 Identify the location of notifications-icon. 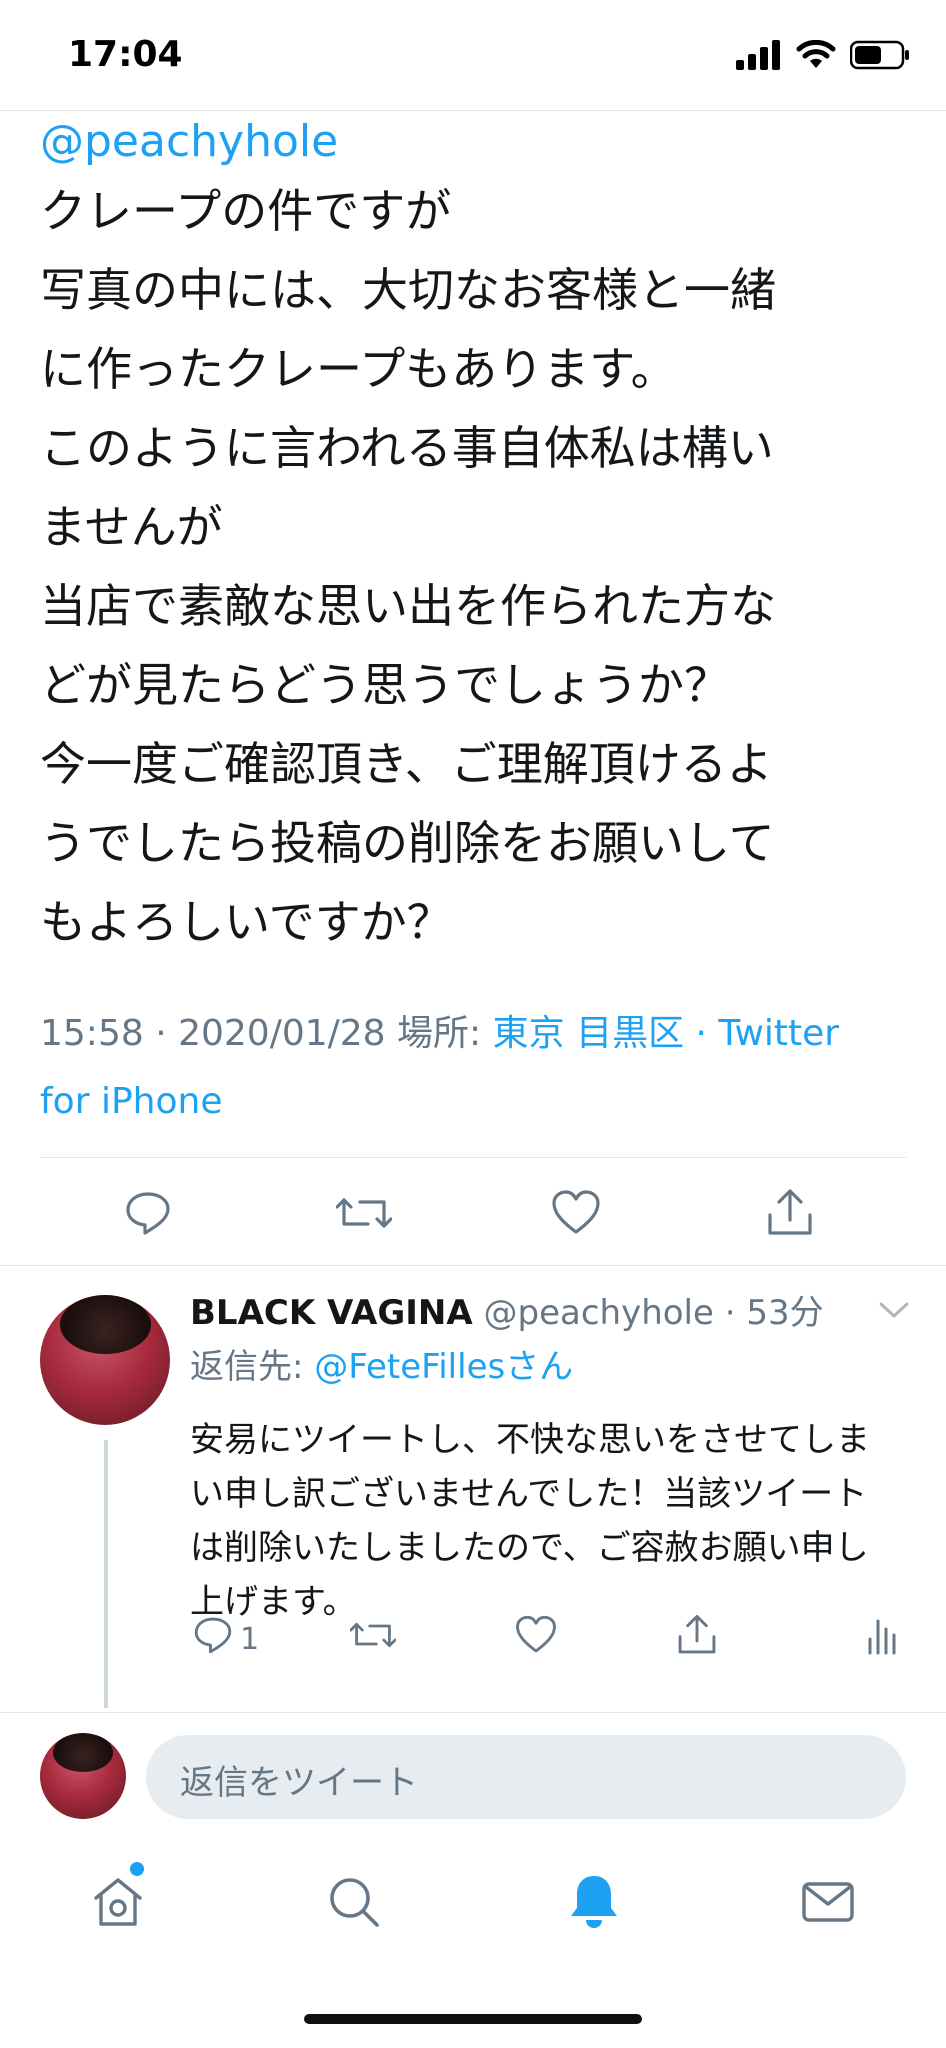
(594, 1902).